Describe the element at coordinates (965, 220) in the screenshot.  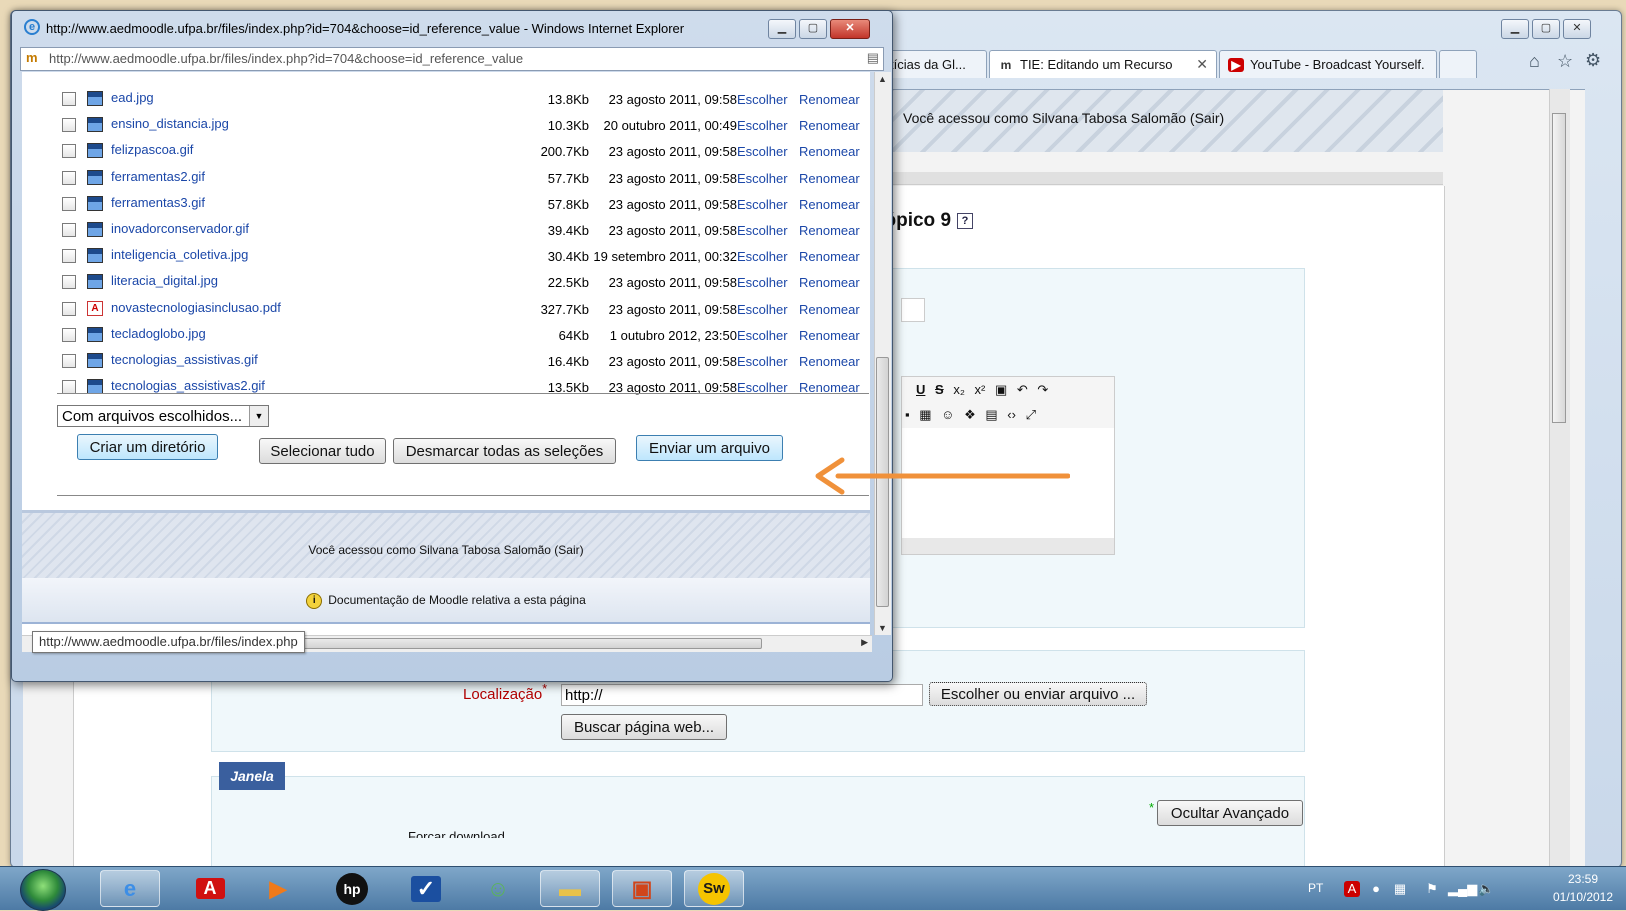
I see `help-icon: ?` at that location.